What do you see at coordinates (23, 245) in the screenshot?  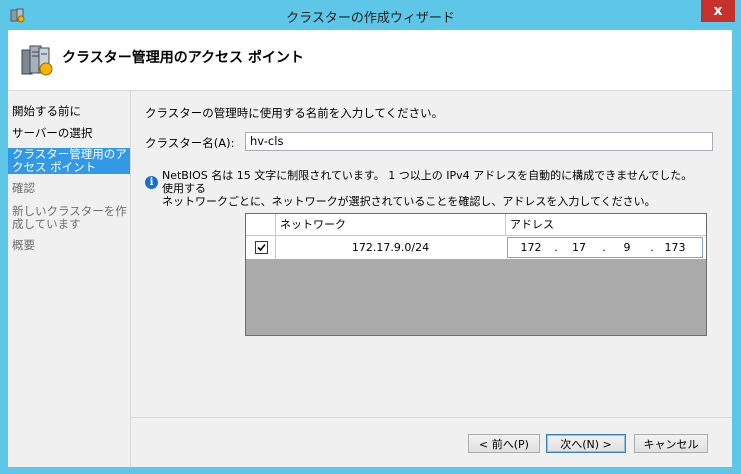 I see `step-summary: 概要` at bounding box center [23, 245].